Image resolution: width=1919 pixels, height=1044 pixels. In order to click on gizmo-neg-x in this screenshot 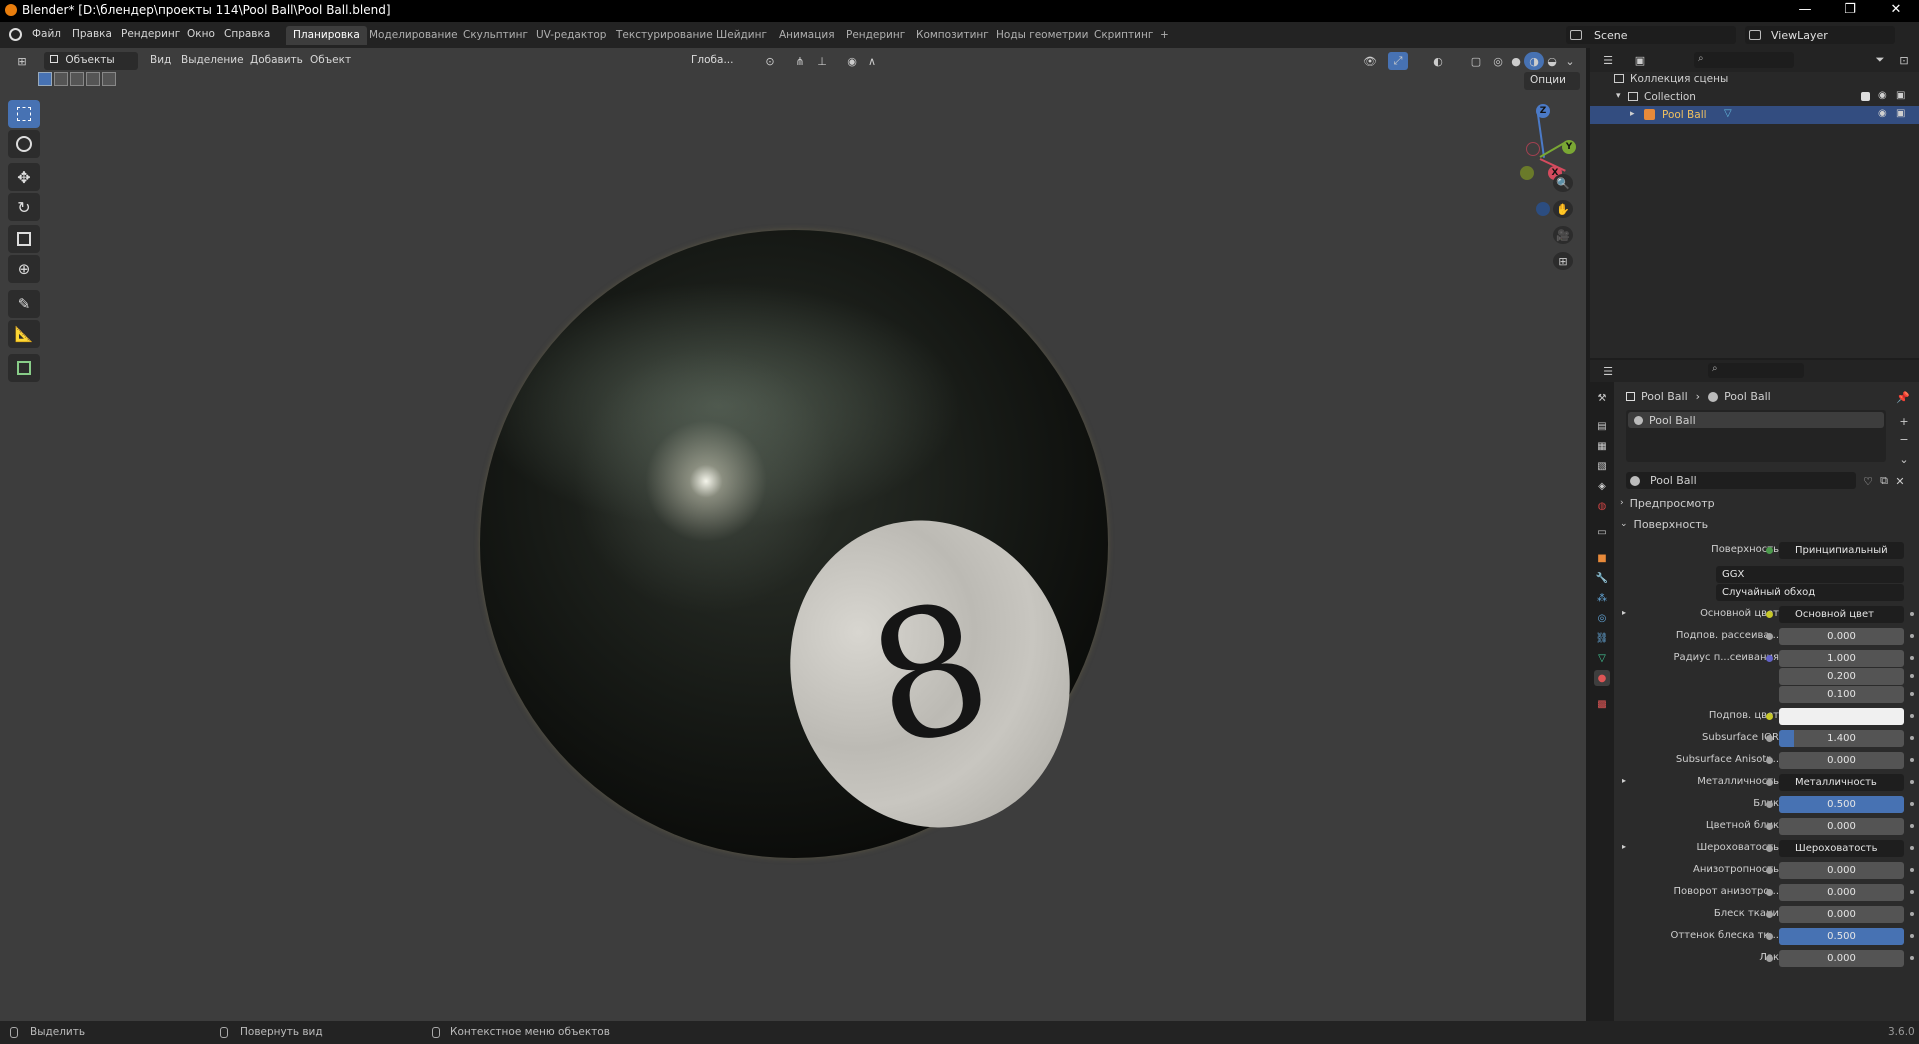, I will do `click(1527, 173)`.